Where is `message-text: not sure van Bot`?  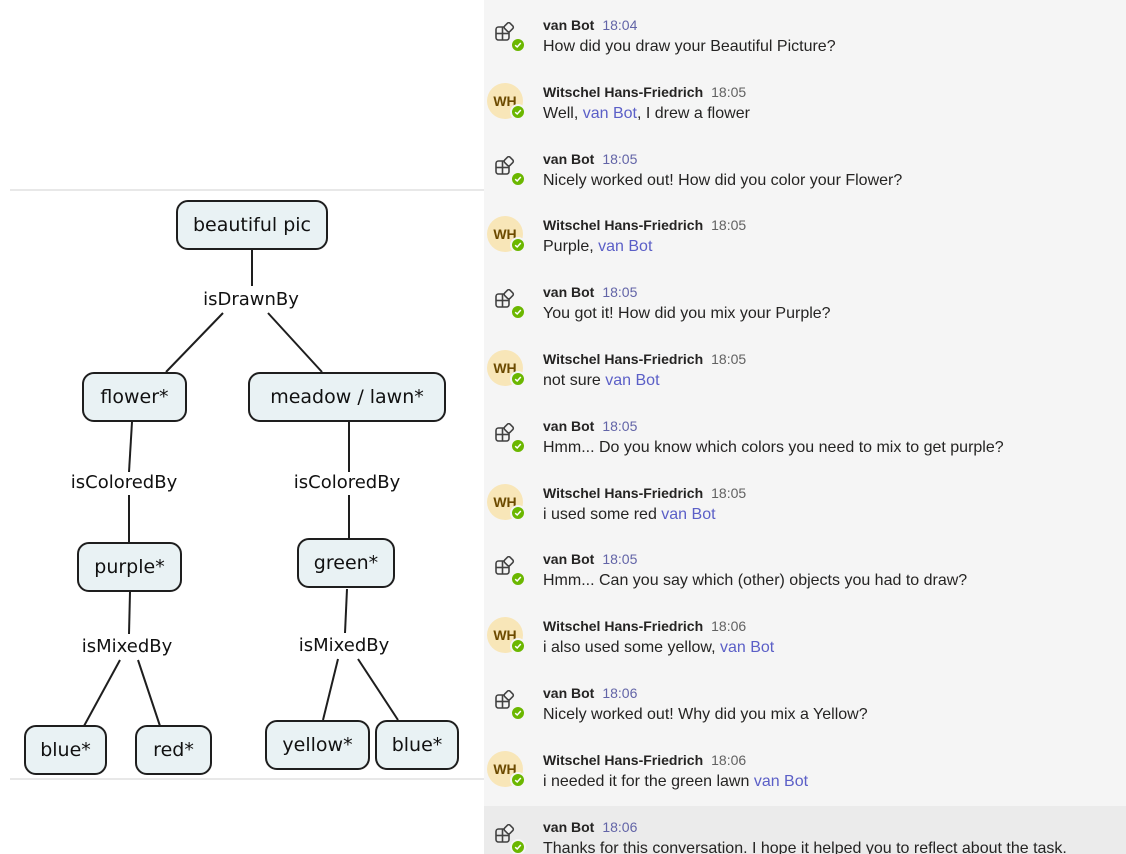
message-text: not sure van Bot is located at coordinates (601, 381).